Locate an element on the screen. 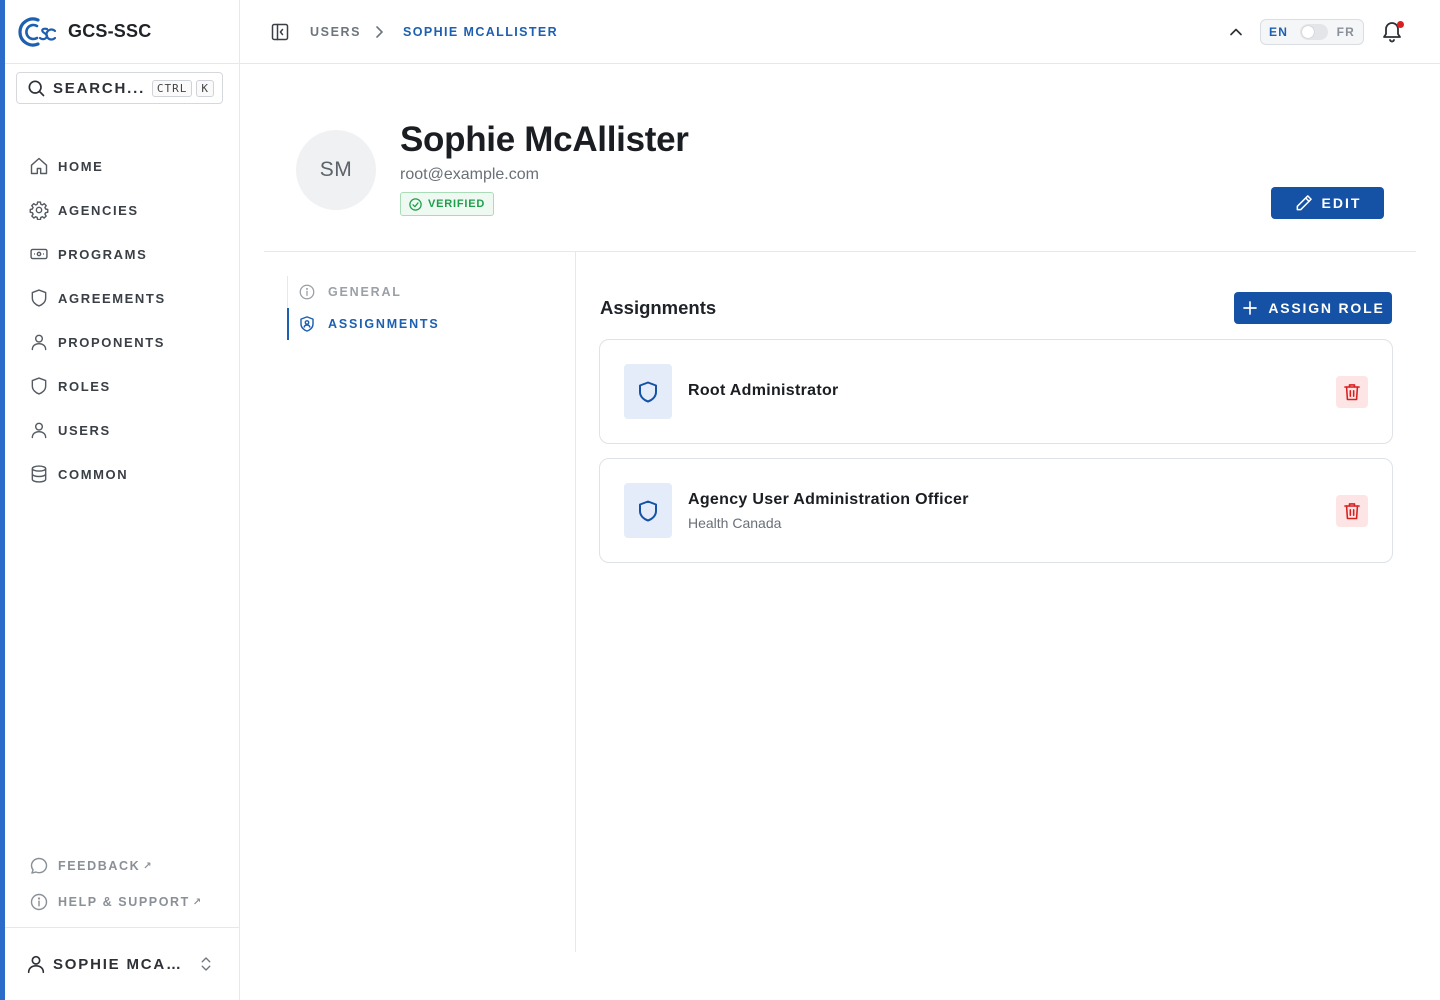  status-badge: VERIFIED is located at coordinates (447, 204).